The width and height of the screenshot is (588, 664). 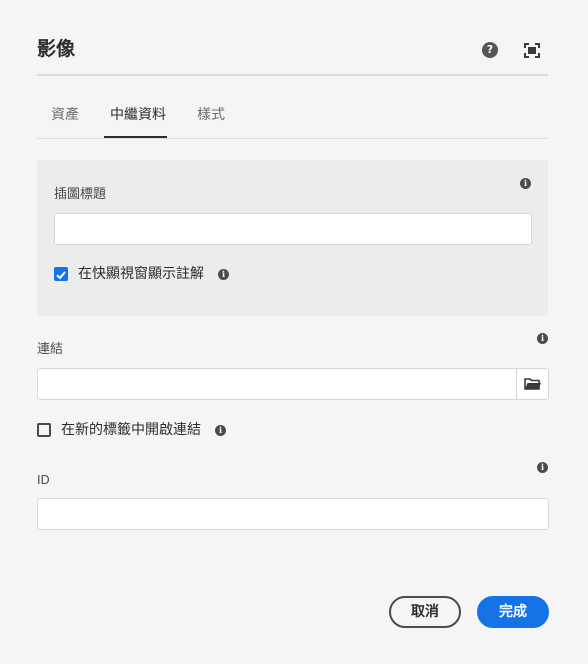 I want to click on done-button: 完成, so click(x=513, y=612).